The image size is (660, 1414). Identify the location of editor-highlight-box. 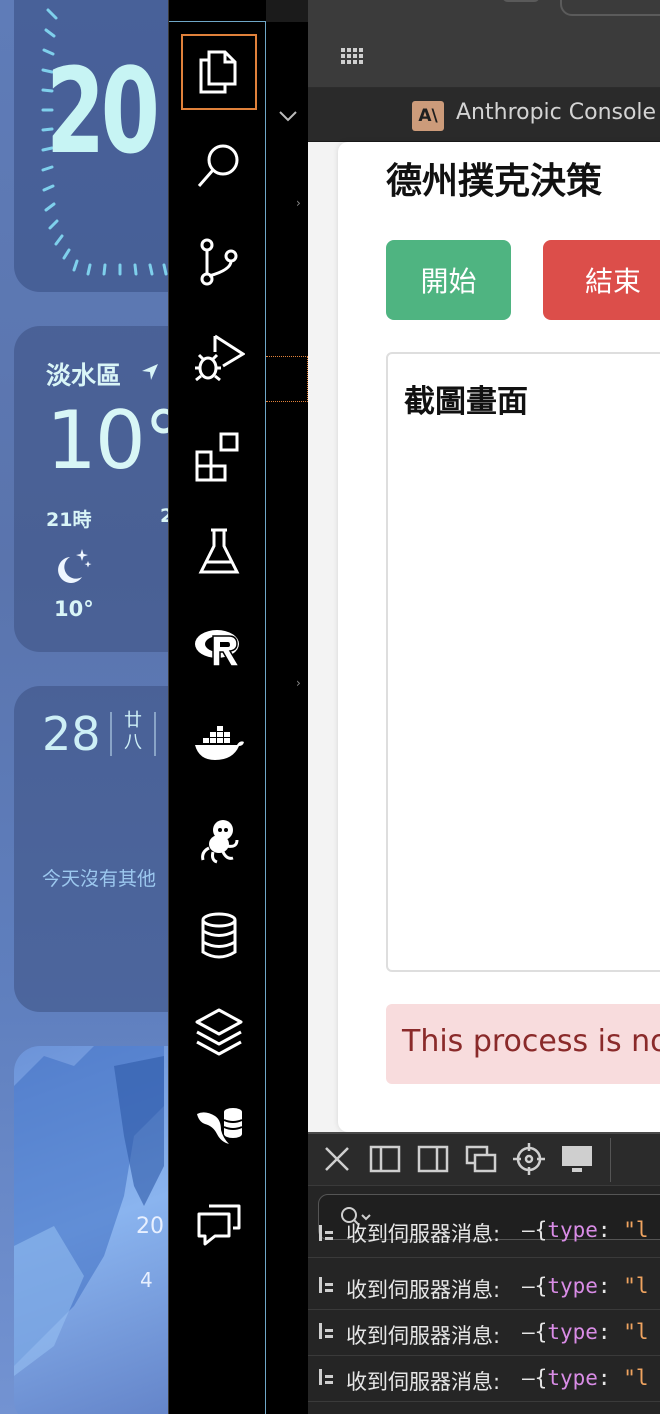
(287, 379).